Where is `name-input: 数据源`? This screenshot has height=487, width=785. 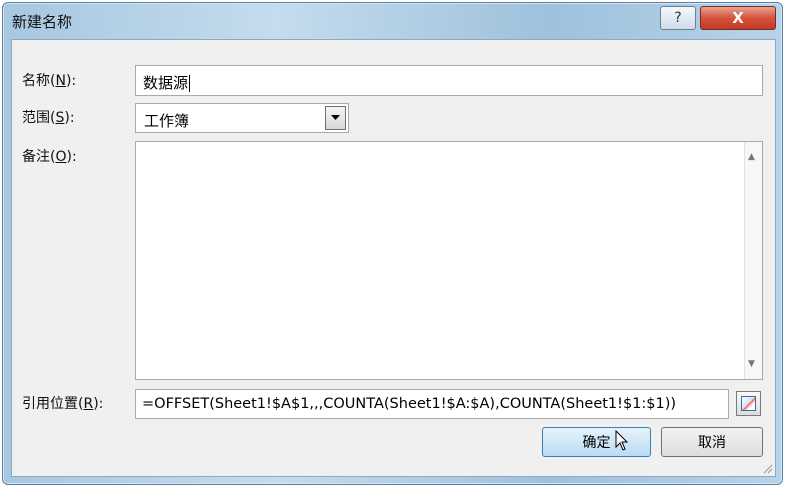
name-input: 数据源 is located at coordinates (449, 80).